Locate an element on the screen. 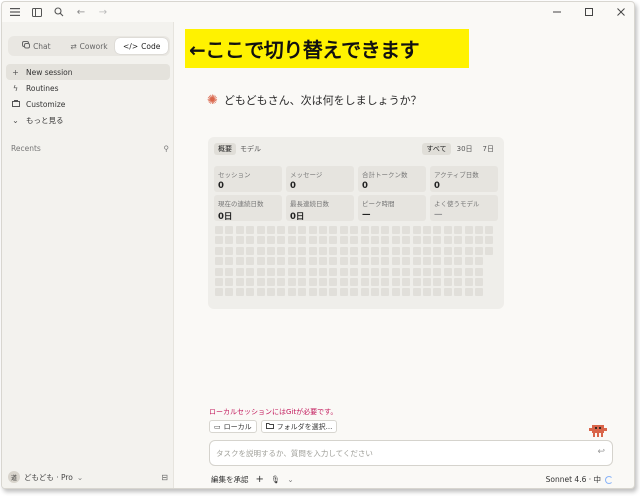  chevron-down-icon: ⌄ is located at coordinates (290, 479).